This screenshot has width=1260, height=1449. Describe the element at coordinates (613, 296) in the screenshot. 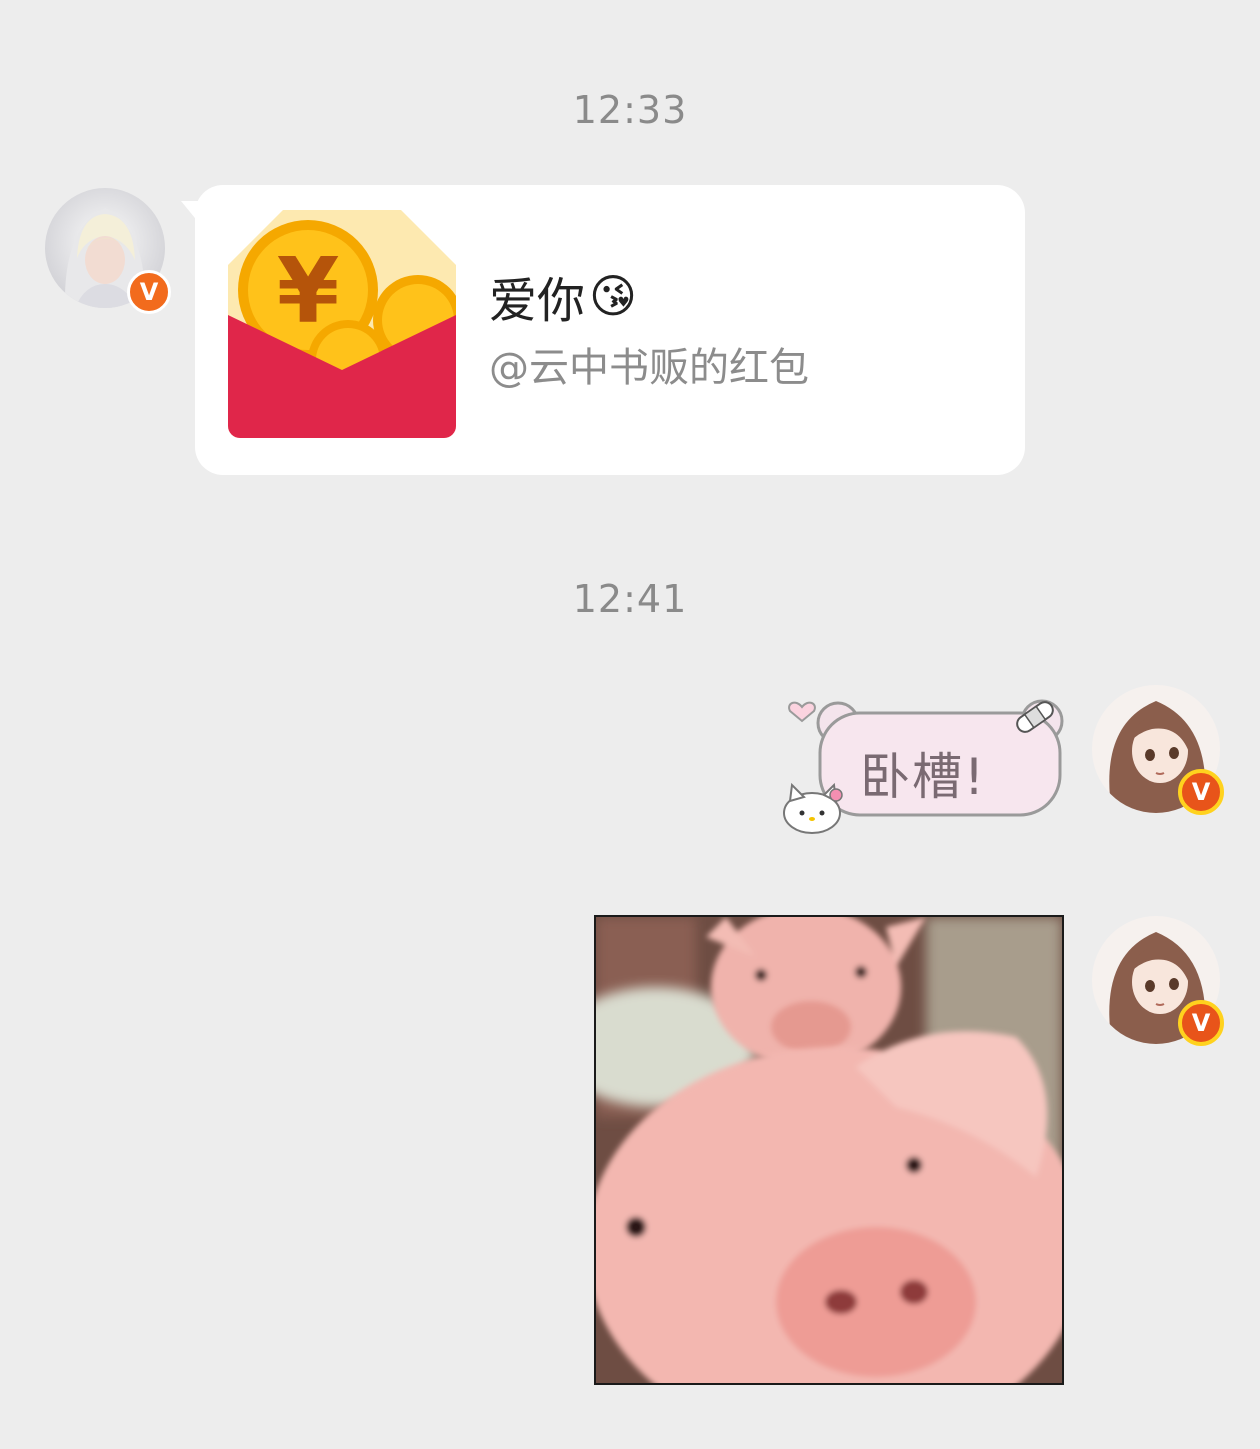

I see `kiss-emoji-icon: 😘` at that location.